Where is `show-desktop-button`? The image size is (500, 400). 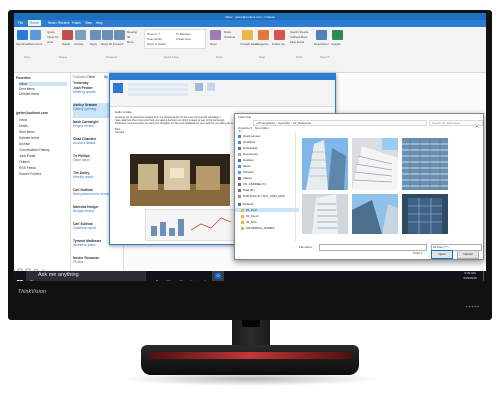
show-desktop-button is located at coordinates (484, 276).